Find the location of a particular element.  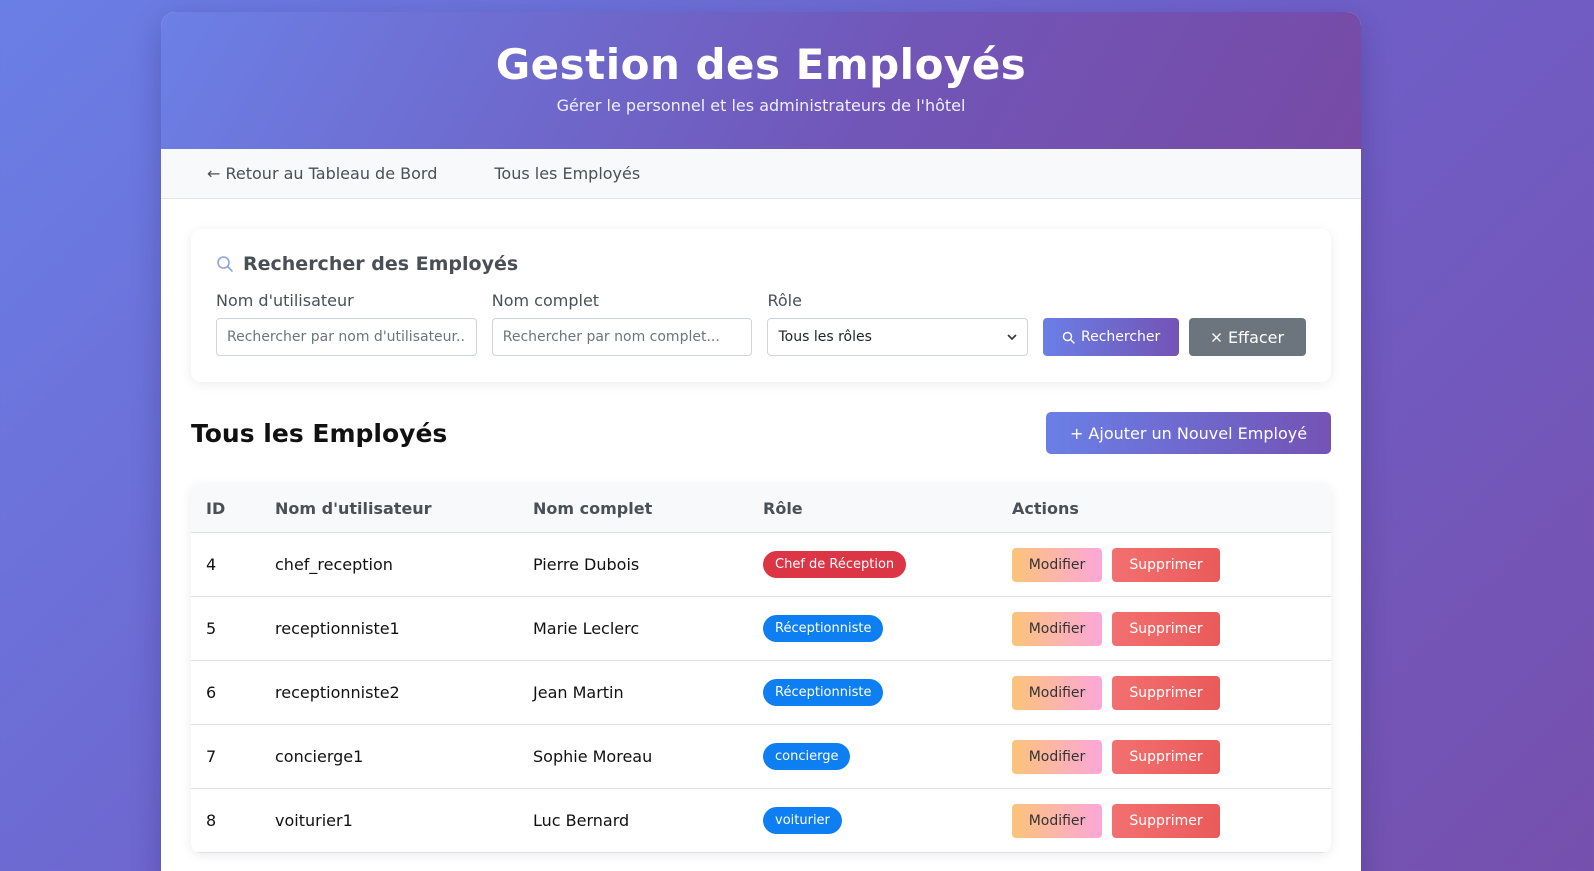

role-badge: concierge is located at coordinates (807, 756).